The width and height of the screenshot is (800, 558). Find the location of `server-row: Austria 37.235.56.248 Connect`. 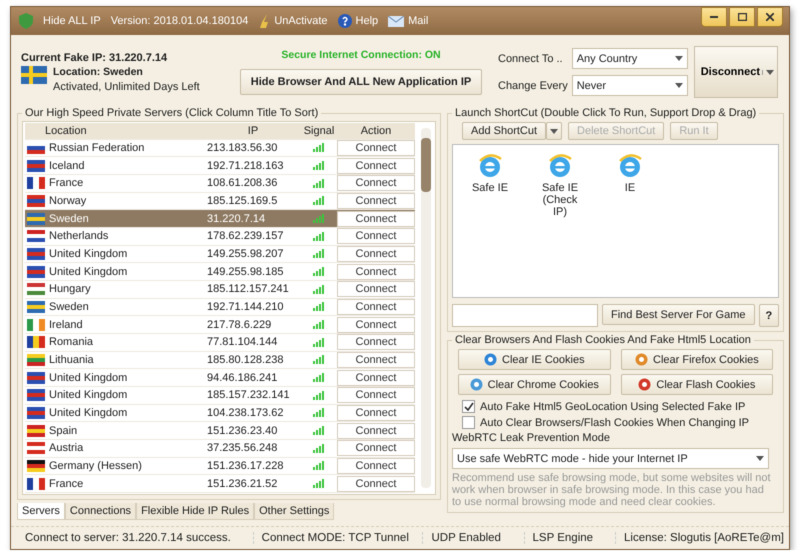

server-row: Austria 37.235.56.248 Connect is located at coordinates (220, 449).